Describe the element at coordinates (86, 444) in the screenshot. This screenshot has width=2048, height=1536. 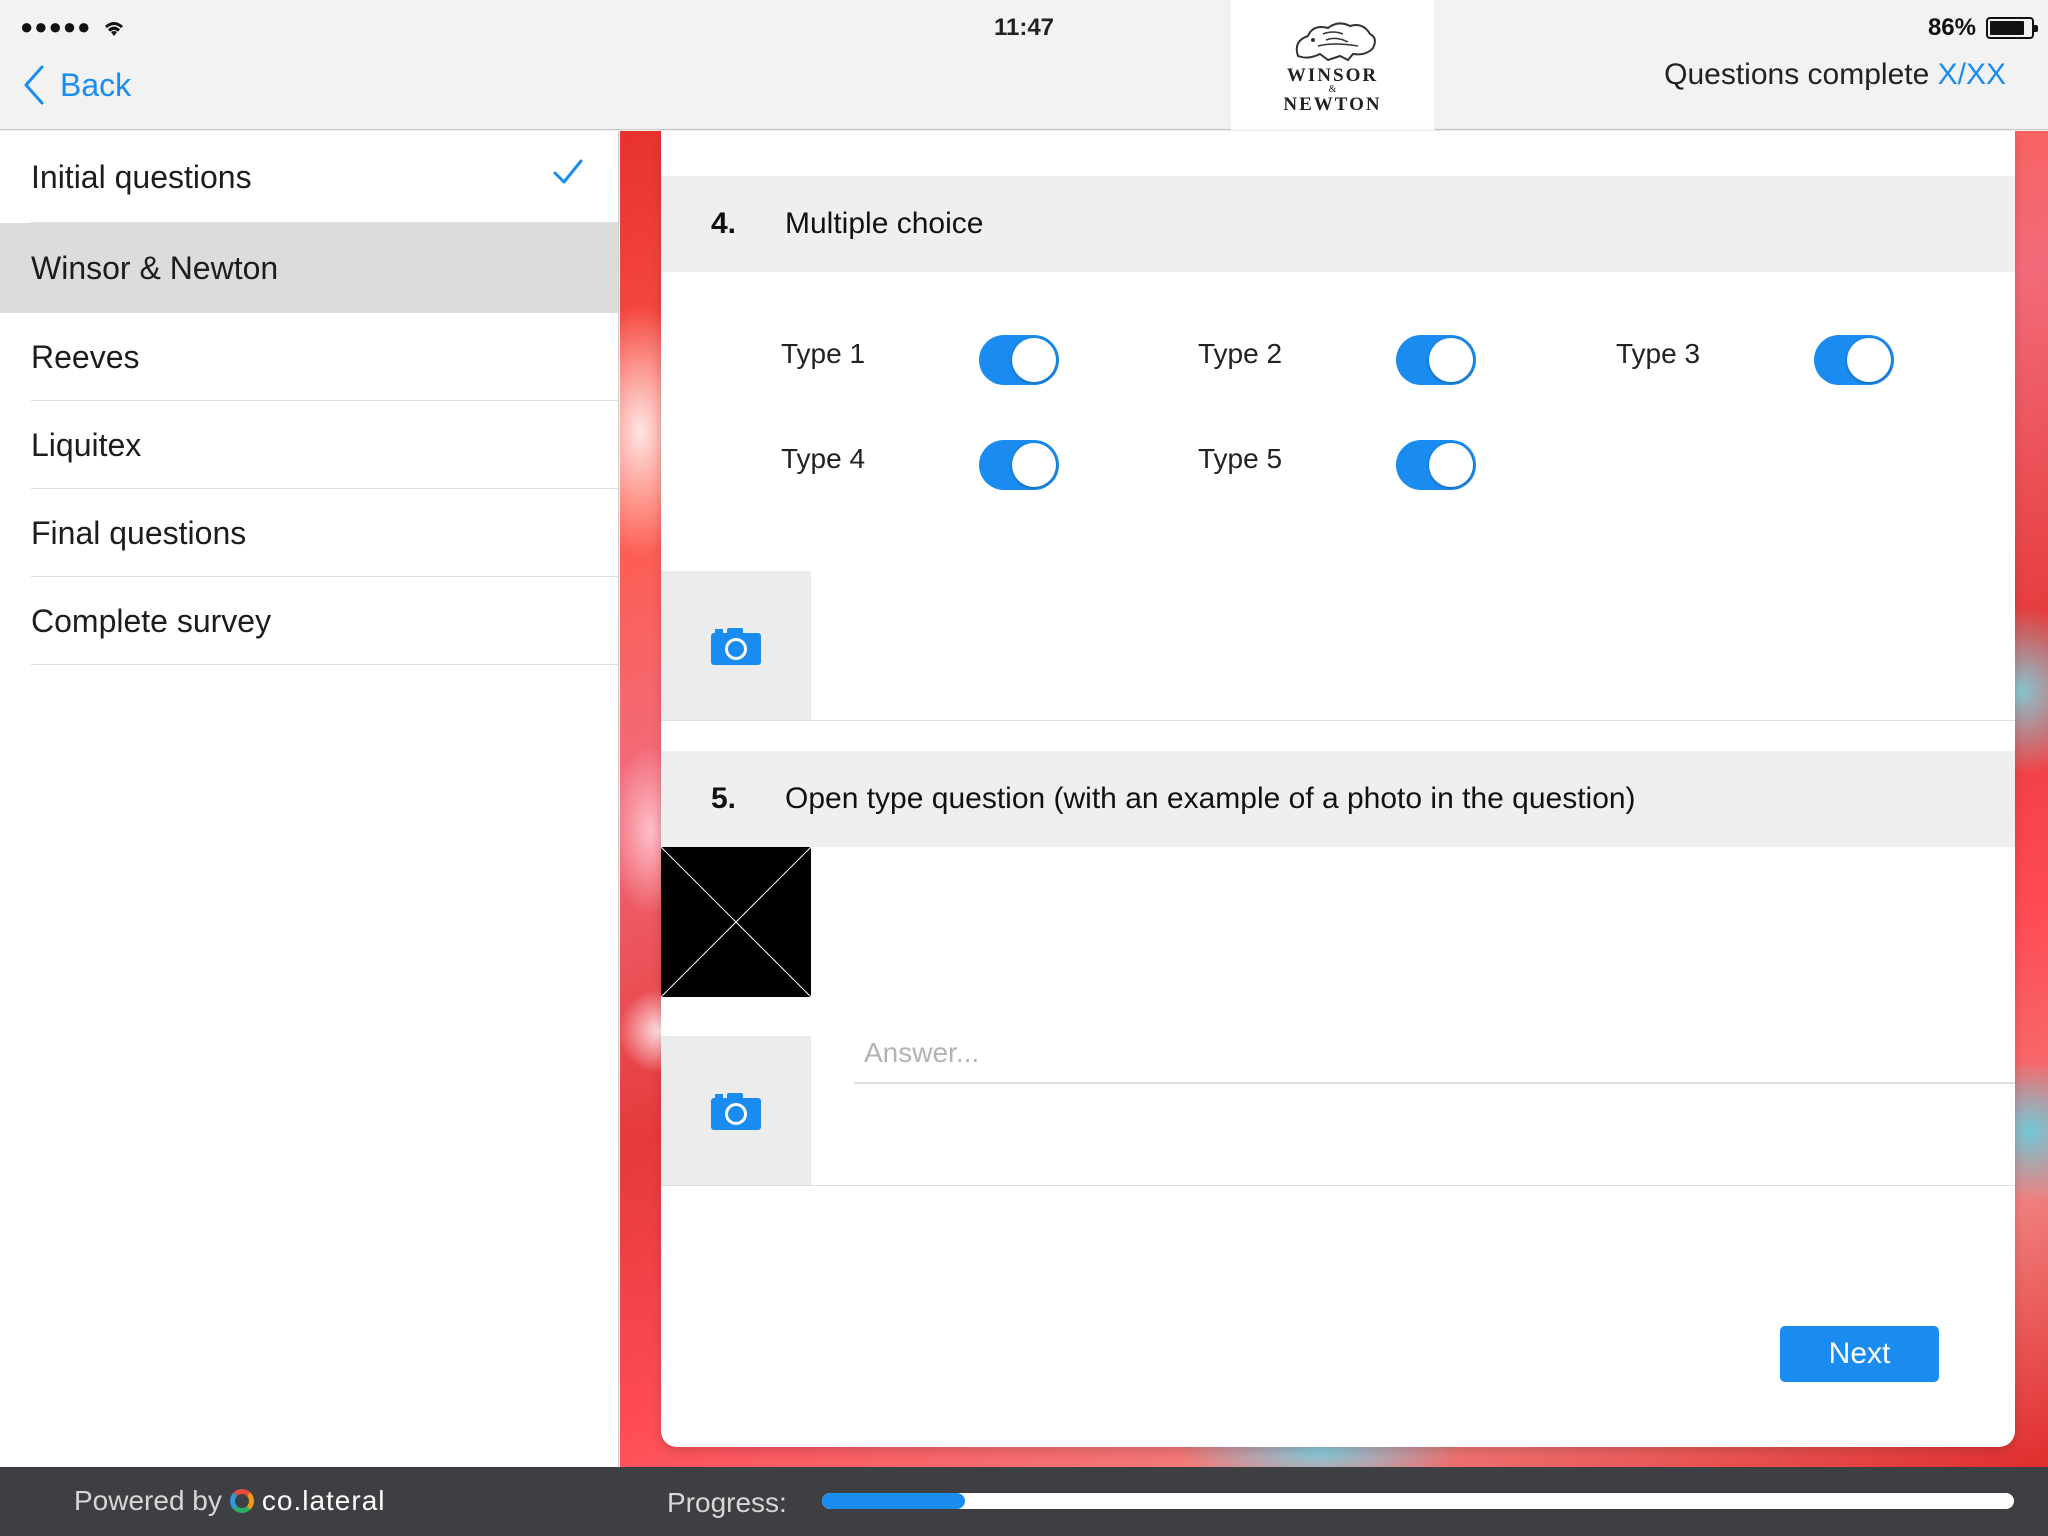
I see `sidebar-item-label: Liquitex` at that location.